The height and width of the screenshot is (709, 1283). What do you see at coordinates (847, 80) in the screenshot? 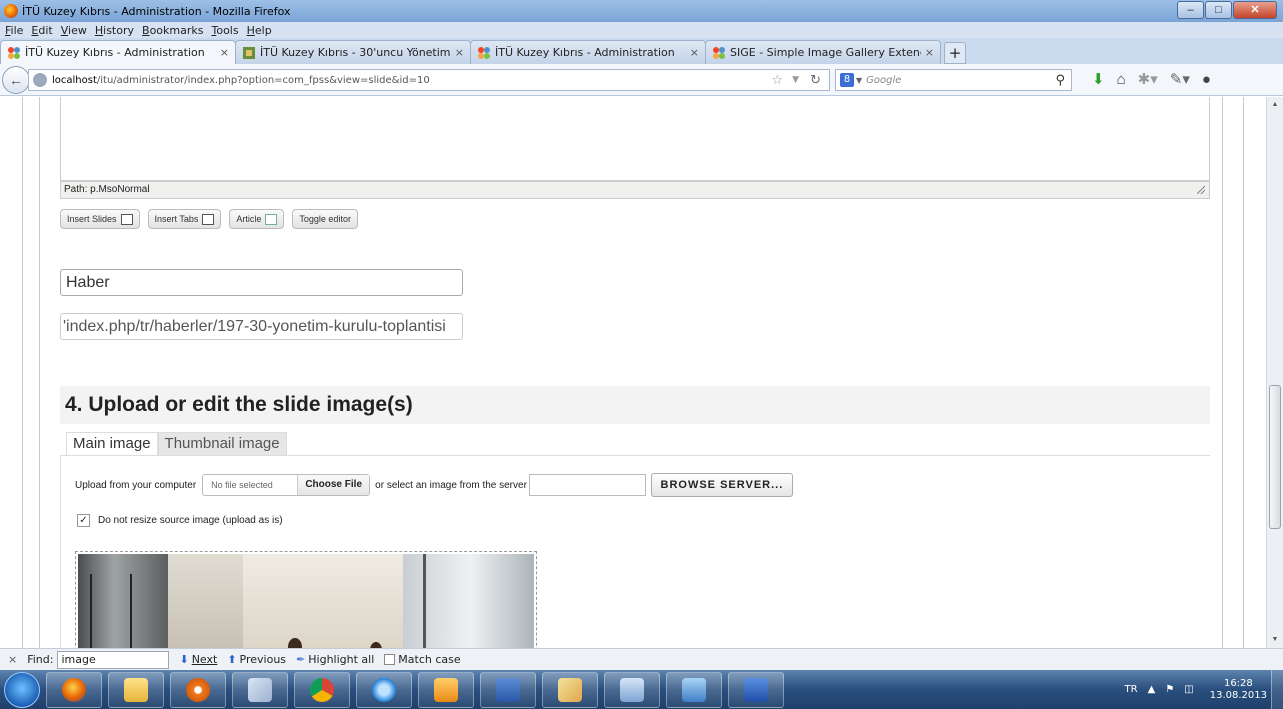
I see `google-icon: 8` at bounding box center [847, 80].